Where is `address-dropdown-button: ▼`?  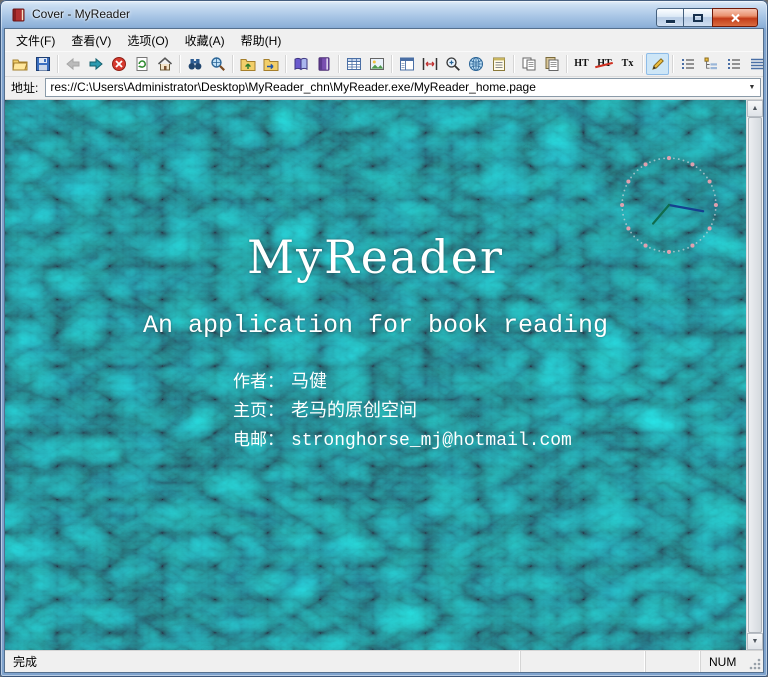
address-dropdown-button: ▼ is located at coordinates (752, 87).